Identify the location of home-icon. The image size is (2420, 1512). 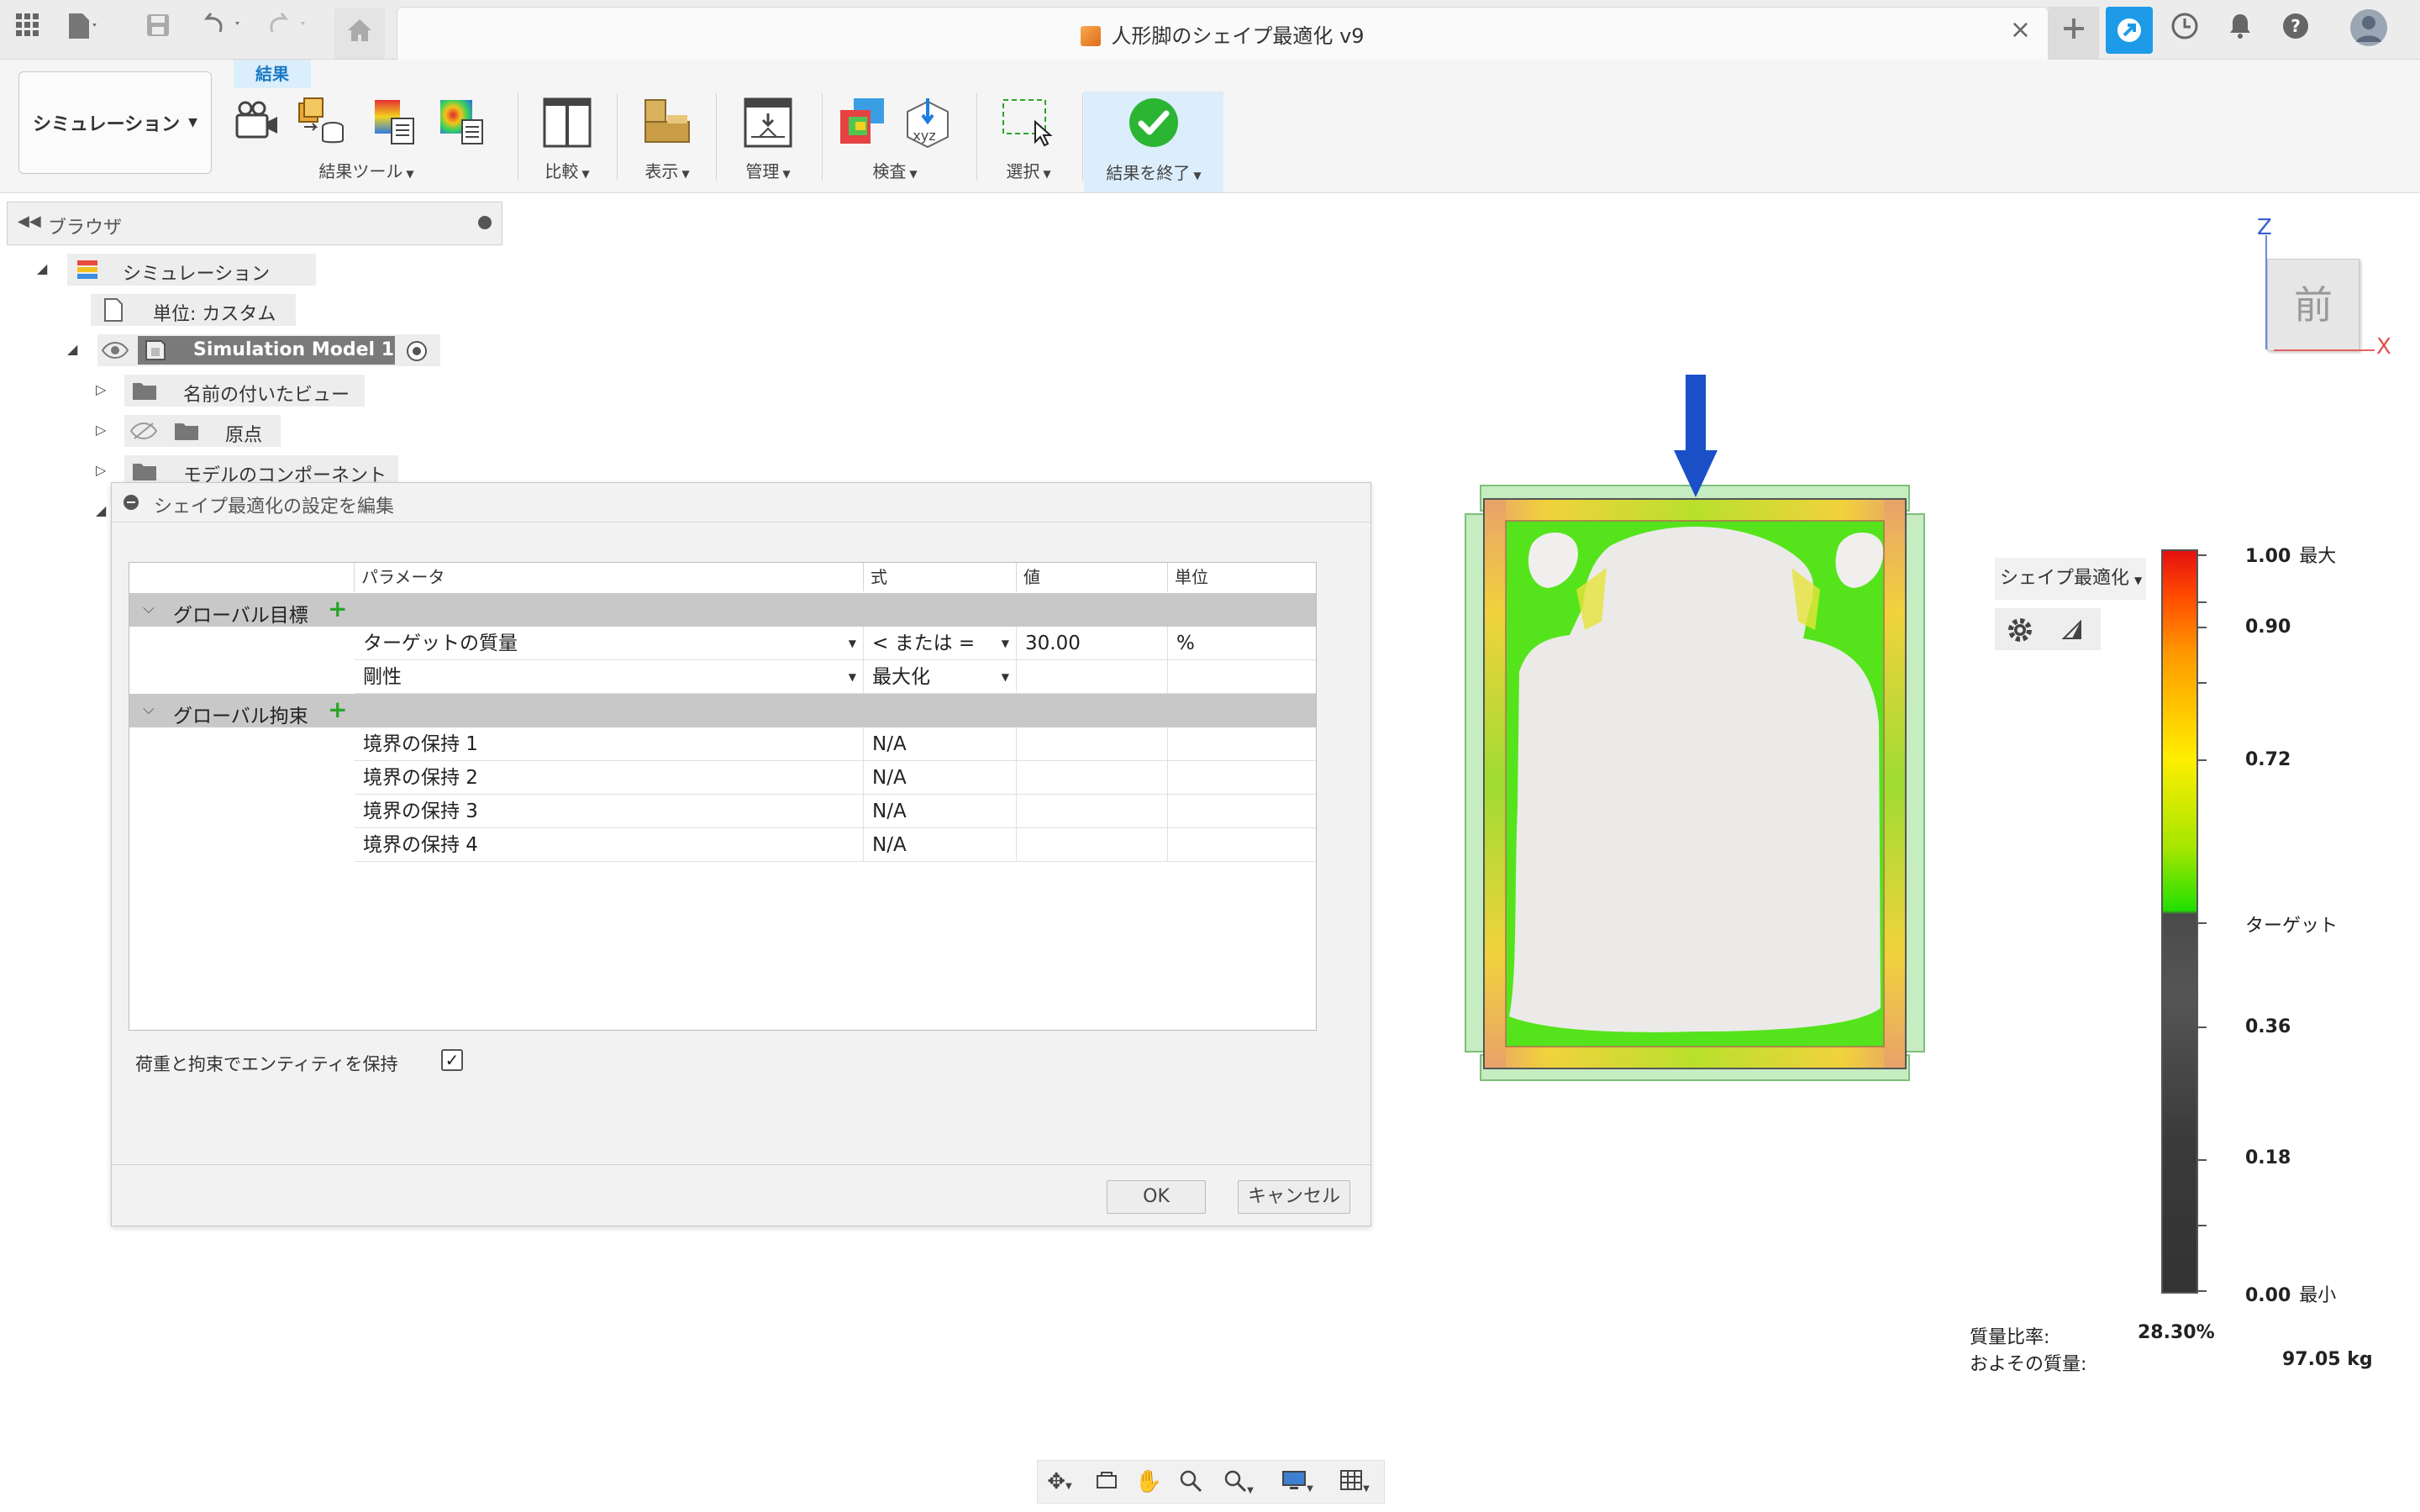
(359, 33).